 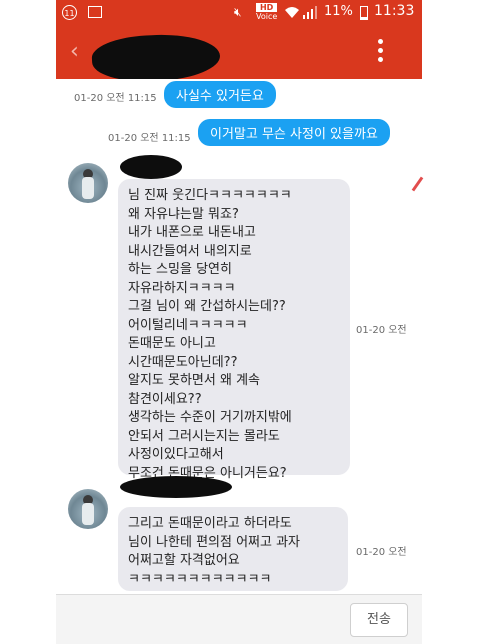 What do you see at coordinates (292, 12) in the screenshot?
I see `wifi-icon` at bounding box center [292, 12].